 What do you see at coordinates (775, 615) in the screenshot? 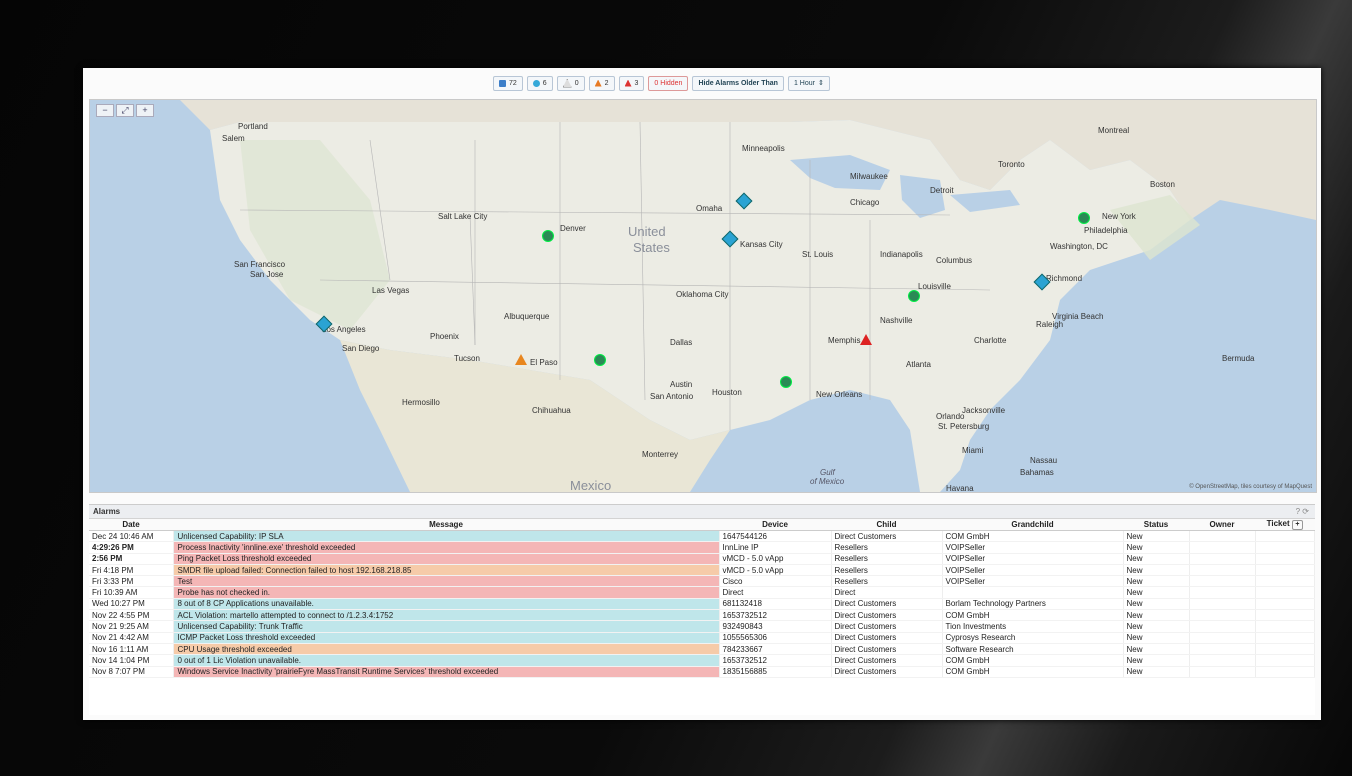
I see `alarm-device: 1653732512` at bounding box center [775, 615].